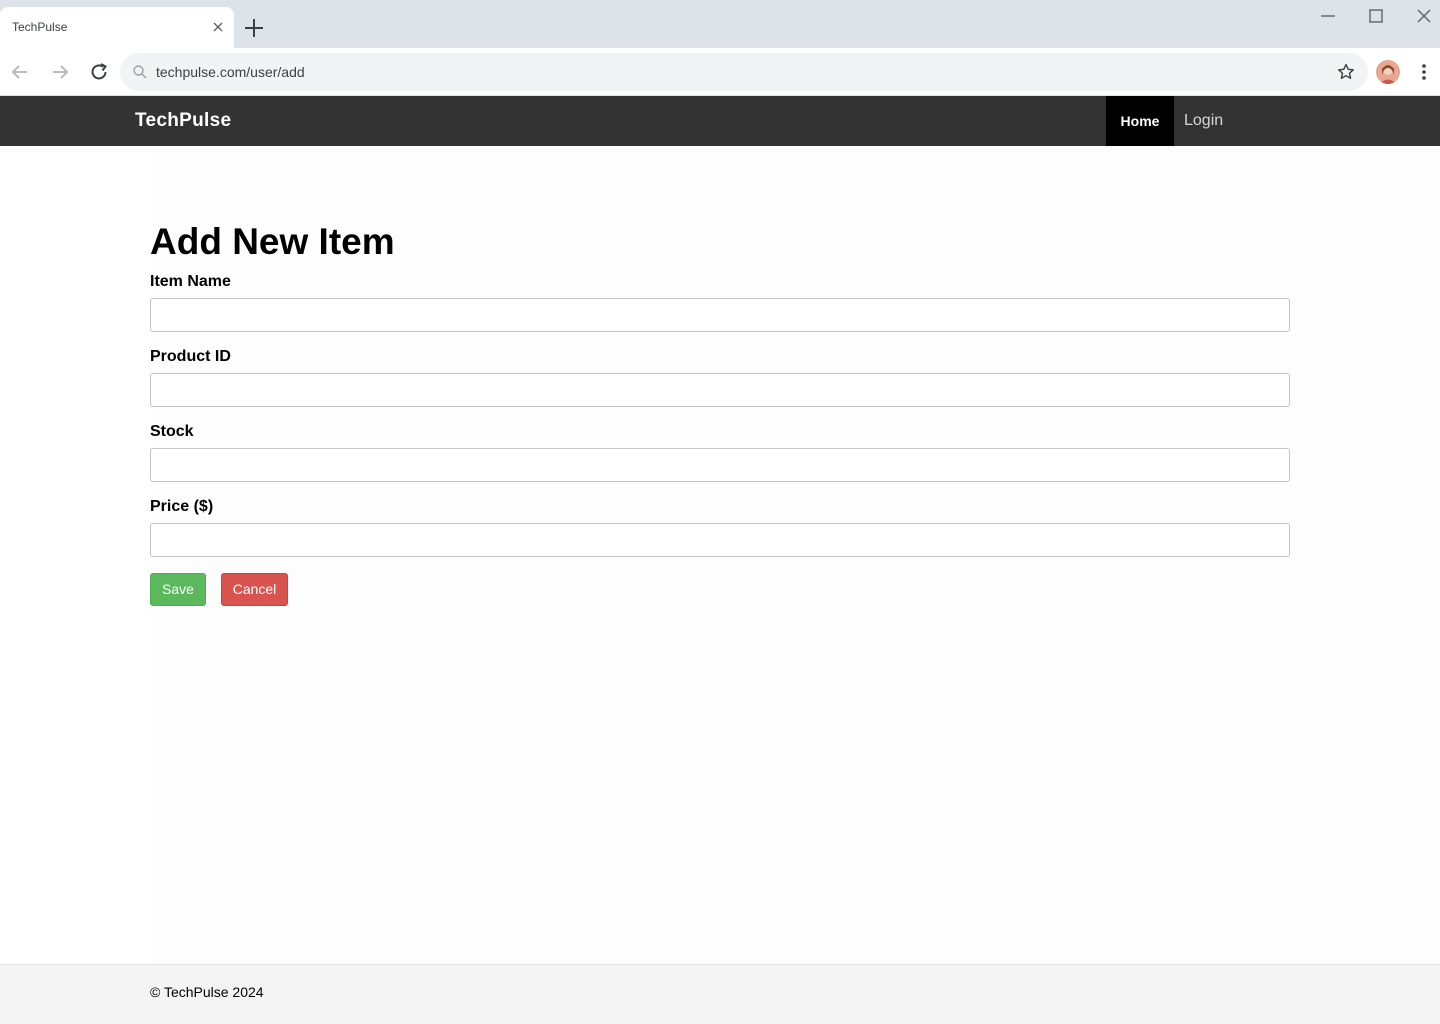 The height and width of the screenshot is (1024, 1440). What do you see at coordinates (178, 589) in the screenshot?
I see `save-button: Save` at bounding box center [178, 589].